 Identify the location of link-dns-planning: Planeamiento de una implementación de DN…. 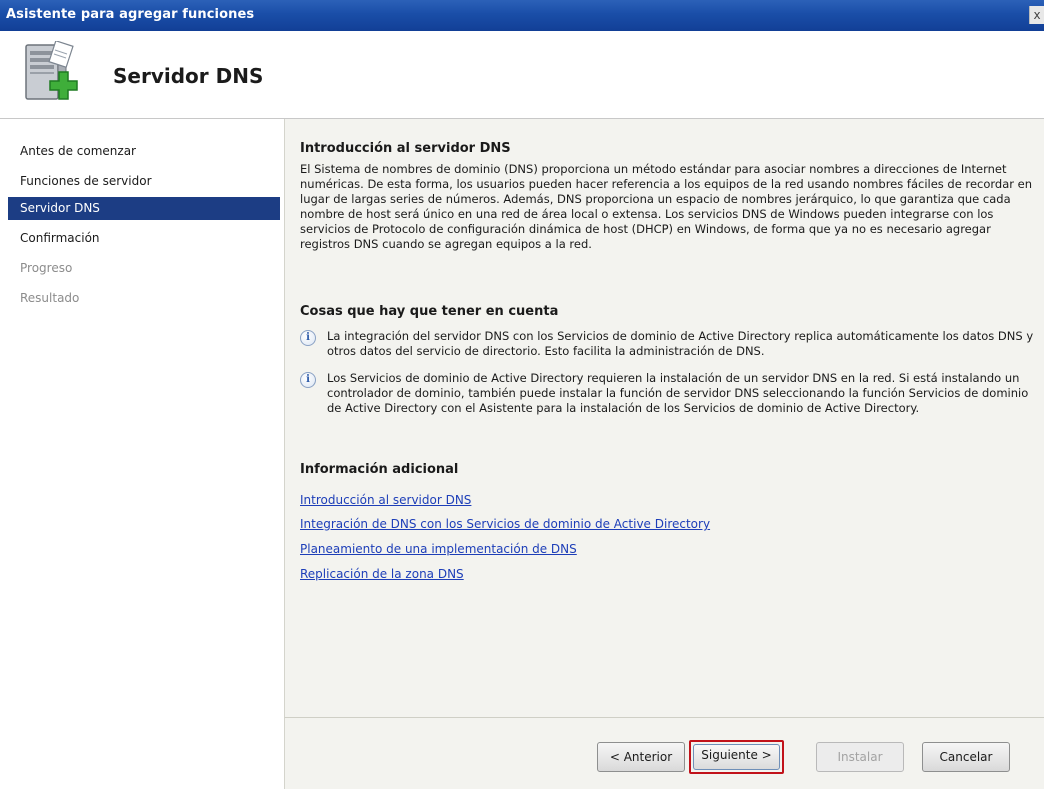
(438, 549).